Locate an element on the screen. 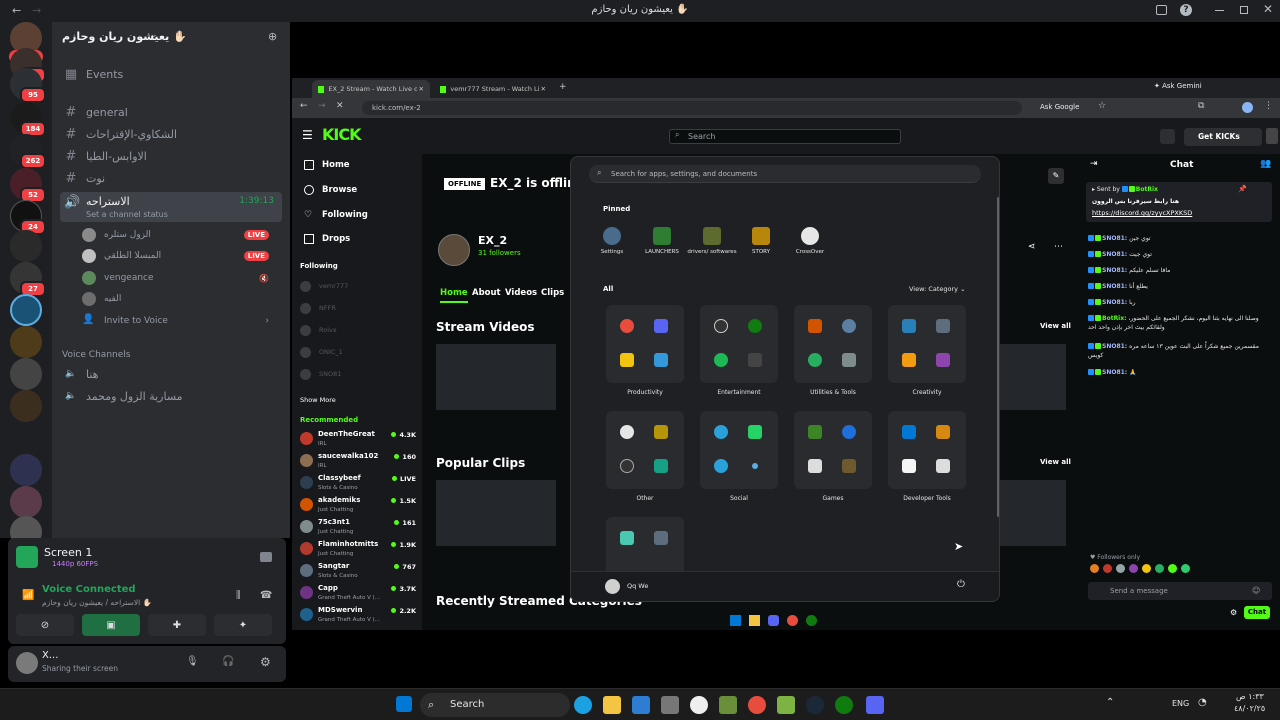 The height and width of the screenshot is (720, 1280). xbox-icon is located at coordinates (844, 705).